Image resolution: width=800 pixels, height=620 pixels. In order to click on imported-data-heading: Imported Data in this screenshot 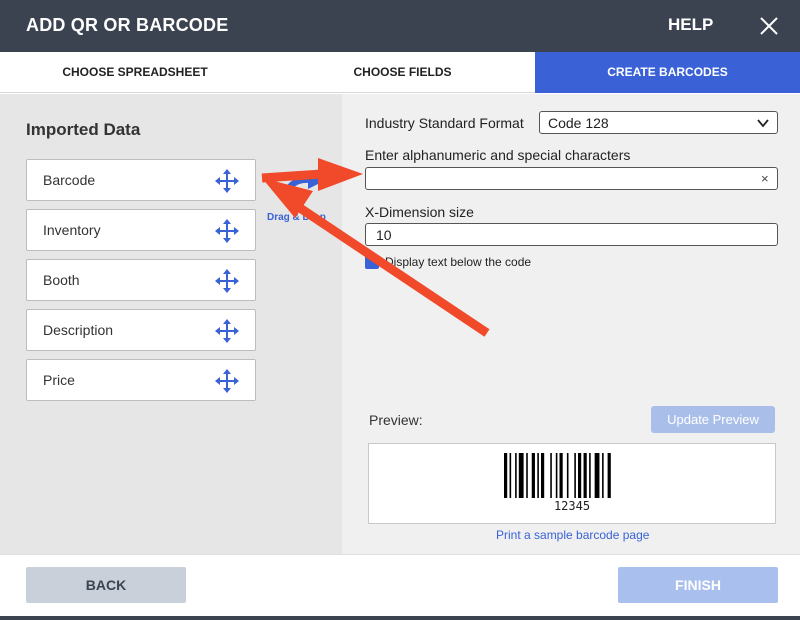, I will do `click(83, 129)`.